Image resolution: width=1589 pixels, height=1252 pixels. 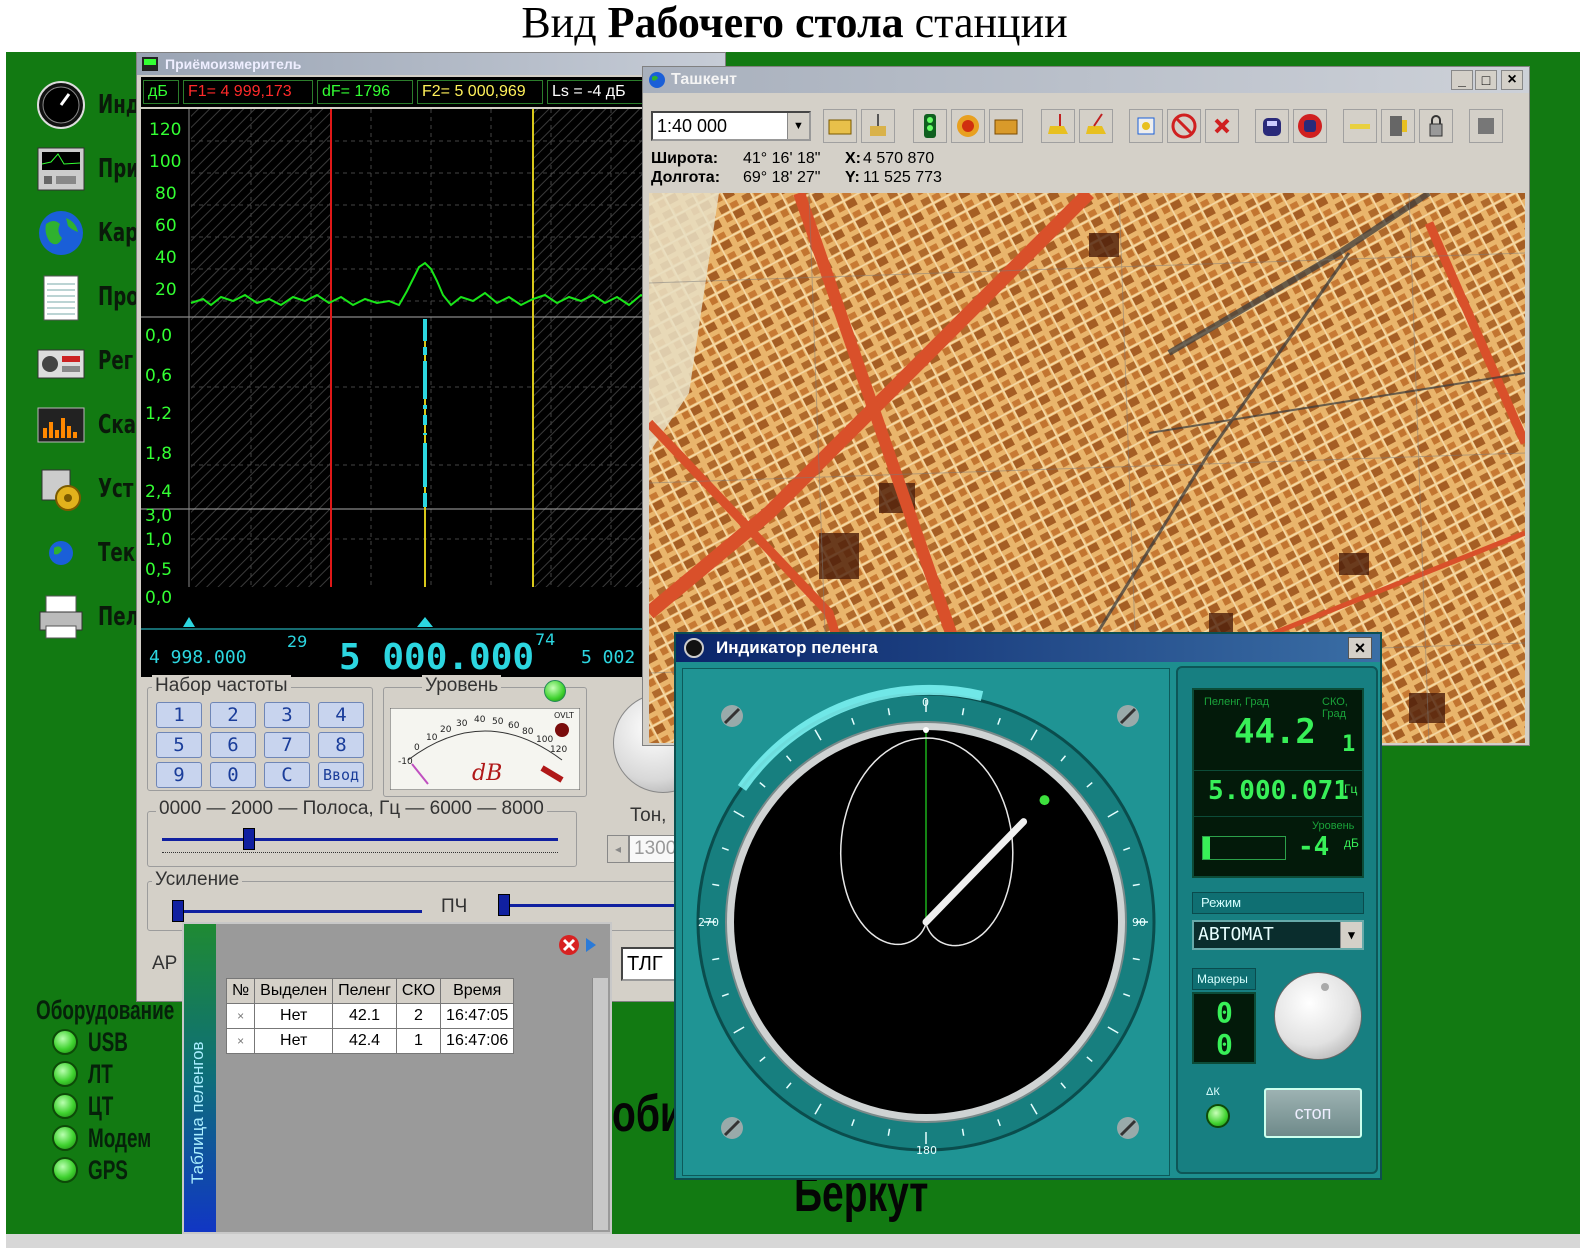 I want to click on desktop-icon-label: Уст, so click(x=116, y=489).